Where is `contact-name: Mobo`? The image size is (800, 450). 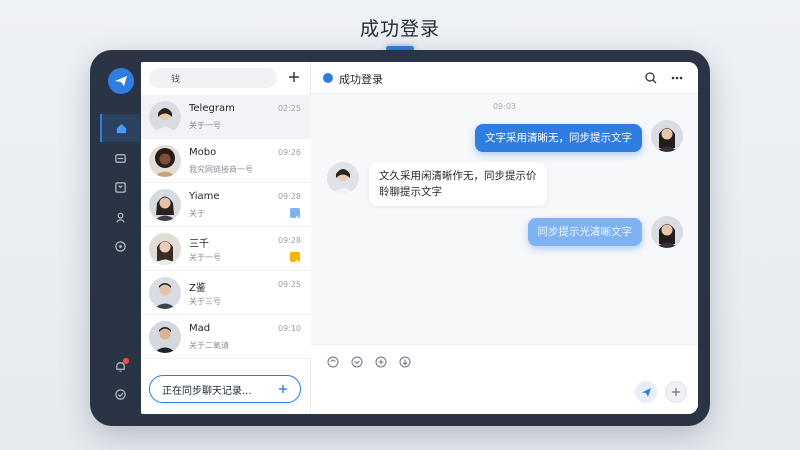
contact-name: Mobo is located at coordinates (203, 152).